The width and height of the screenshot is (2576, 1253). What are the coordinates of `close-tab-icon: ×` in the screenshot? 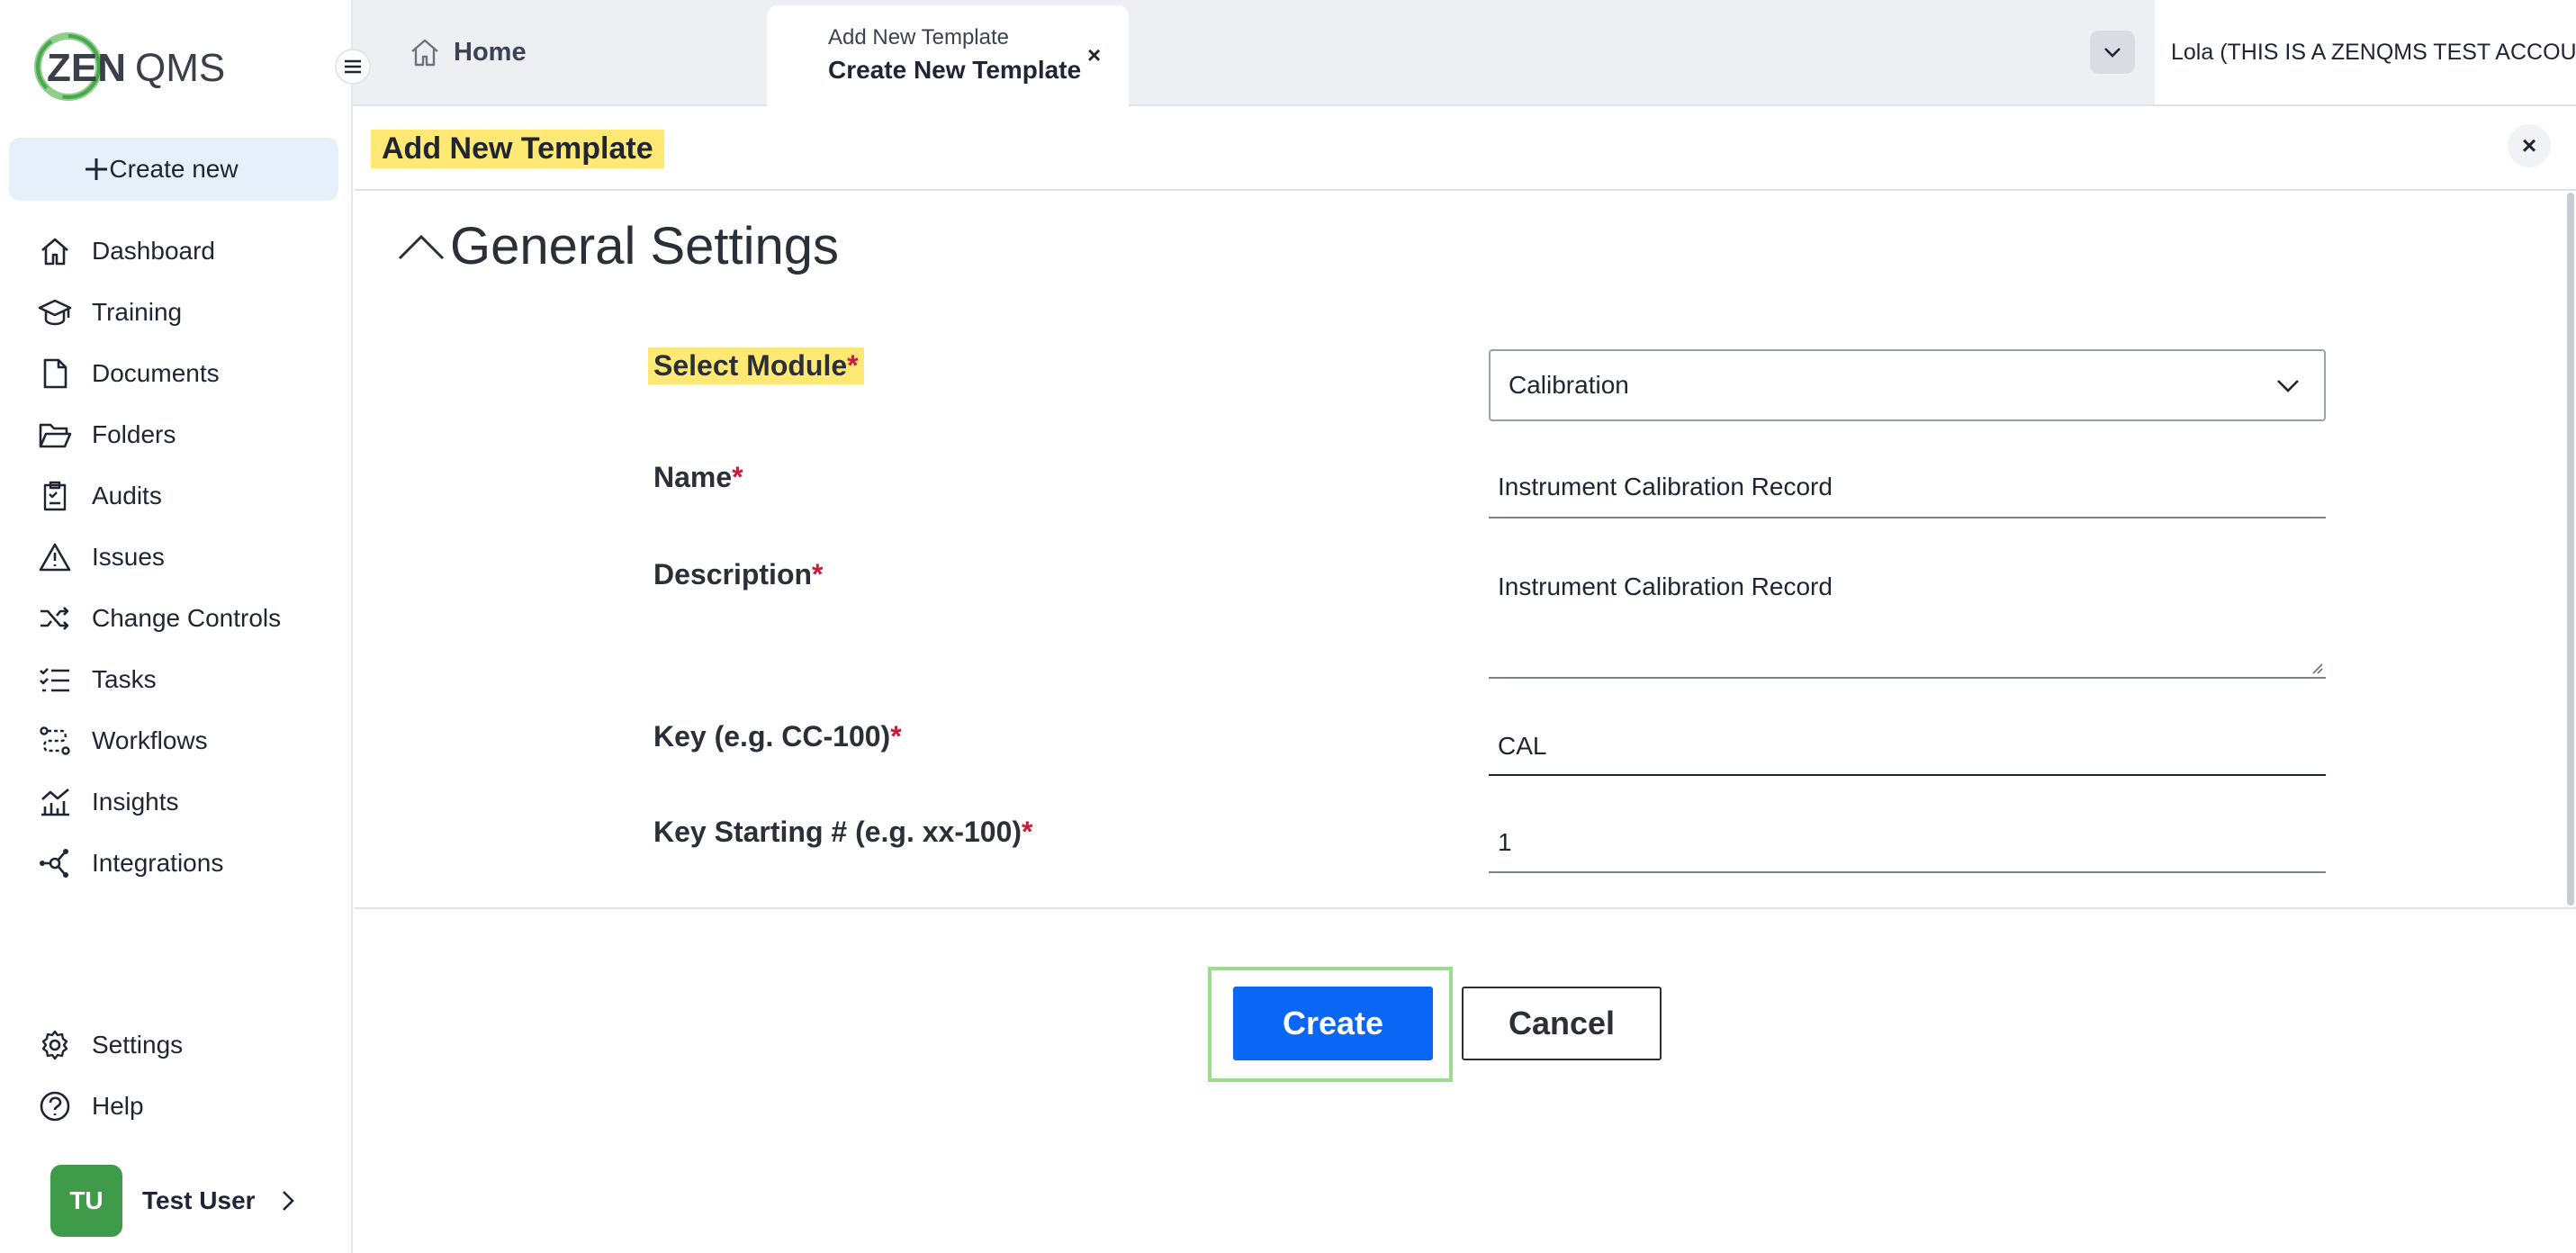 It's located at (1094, 55).